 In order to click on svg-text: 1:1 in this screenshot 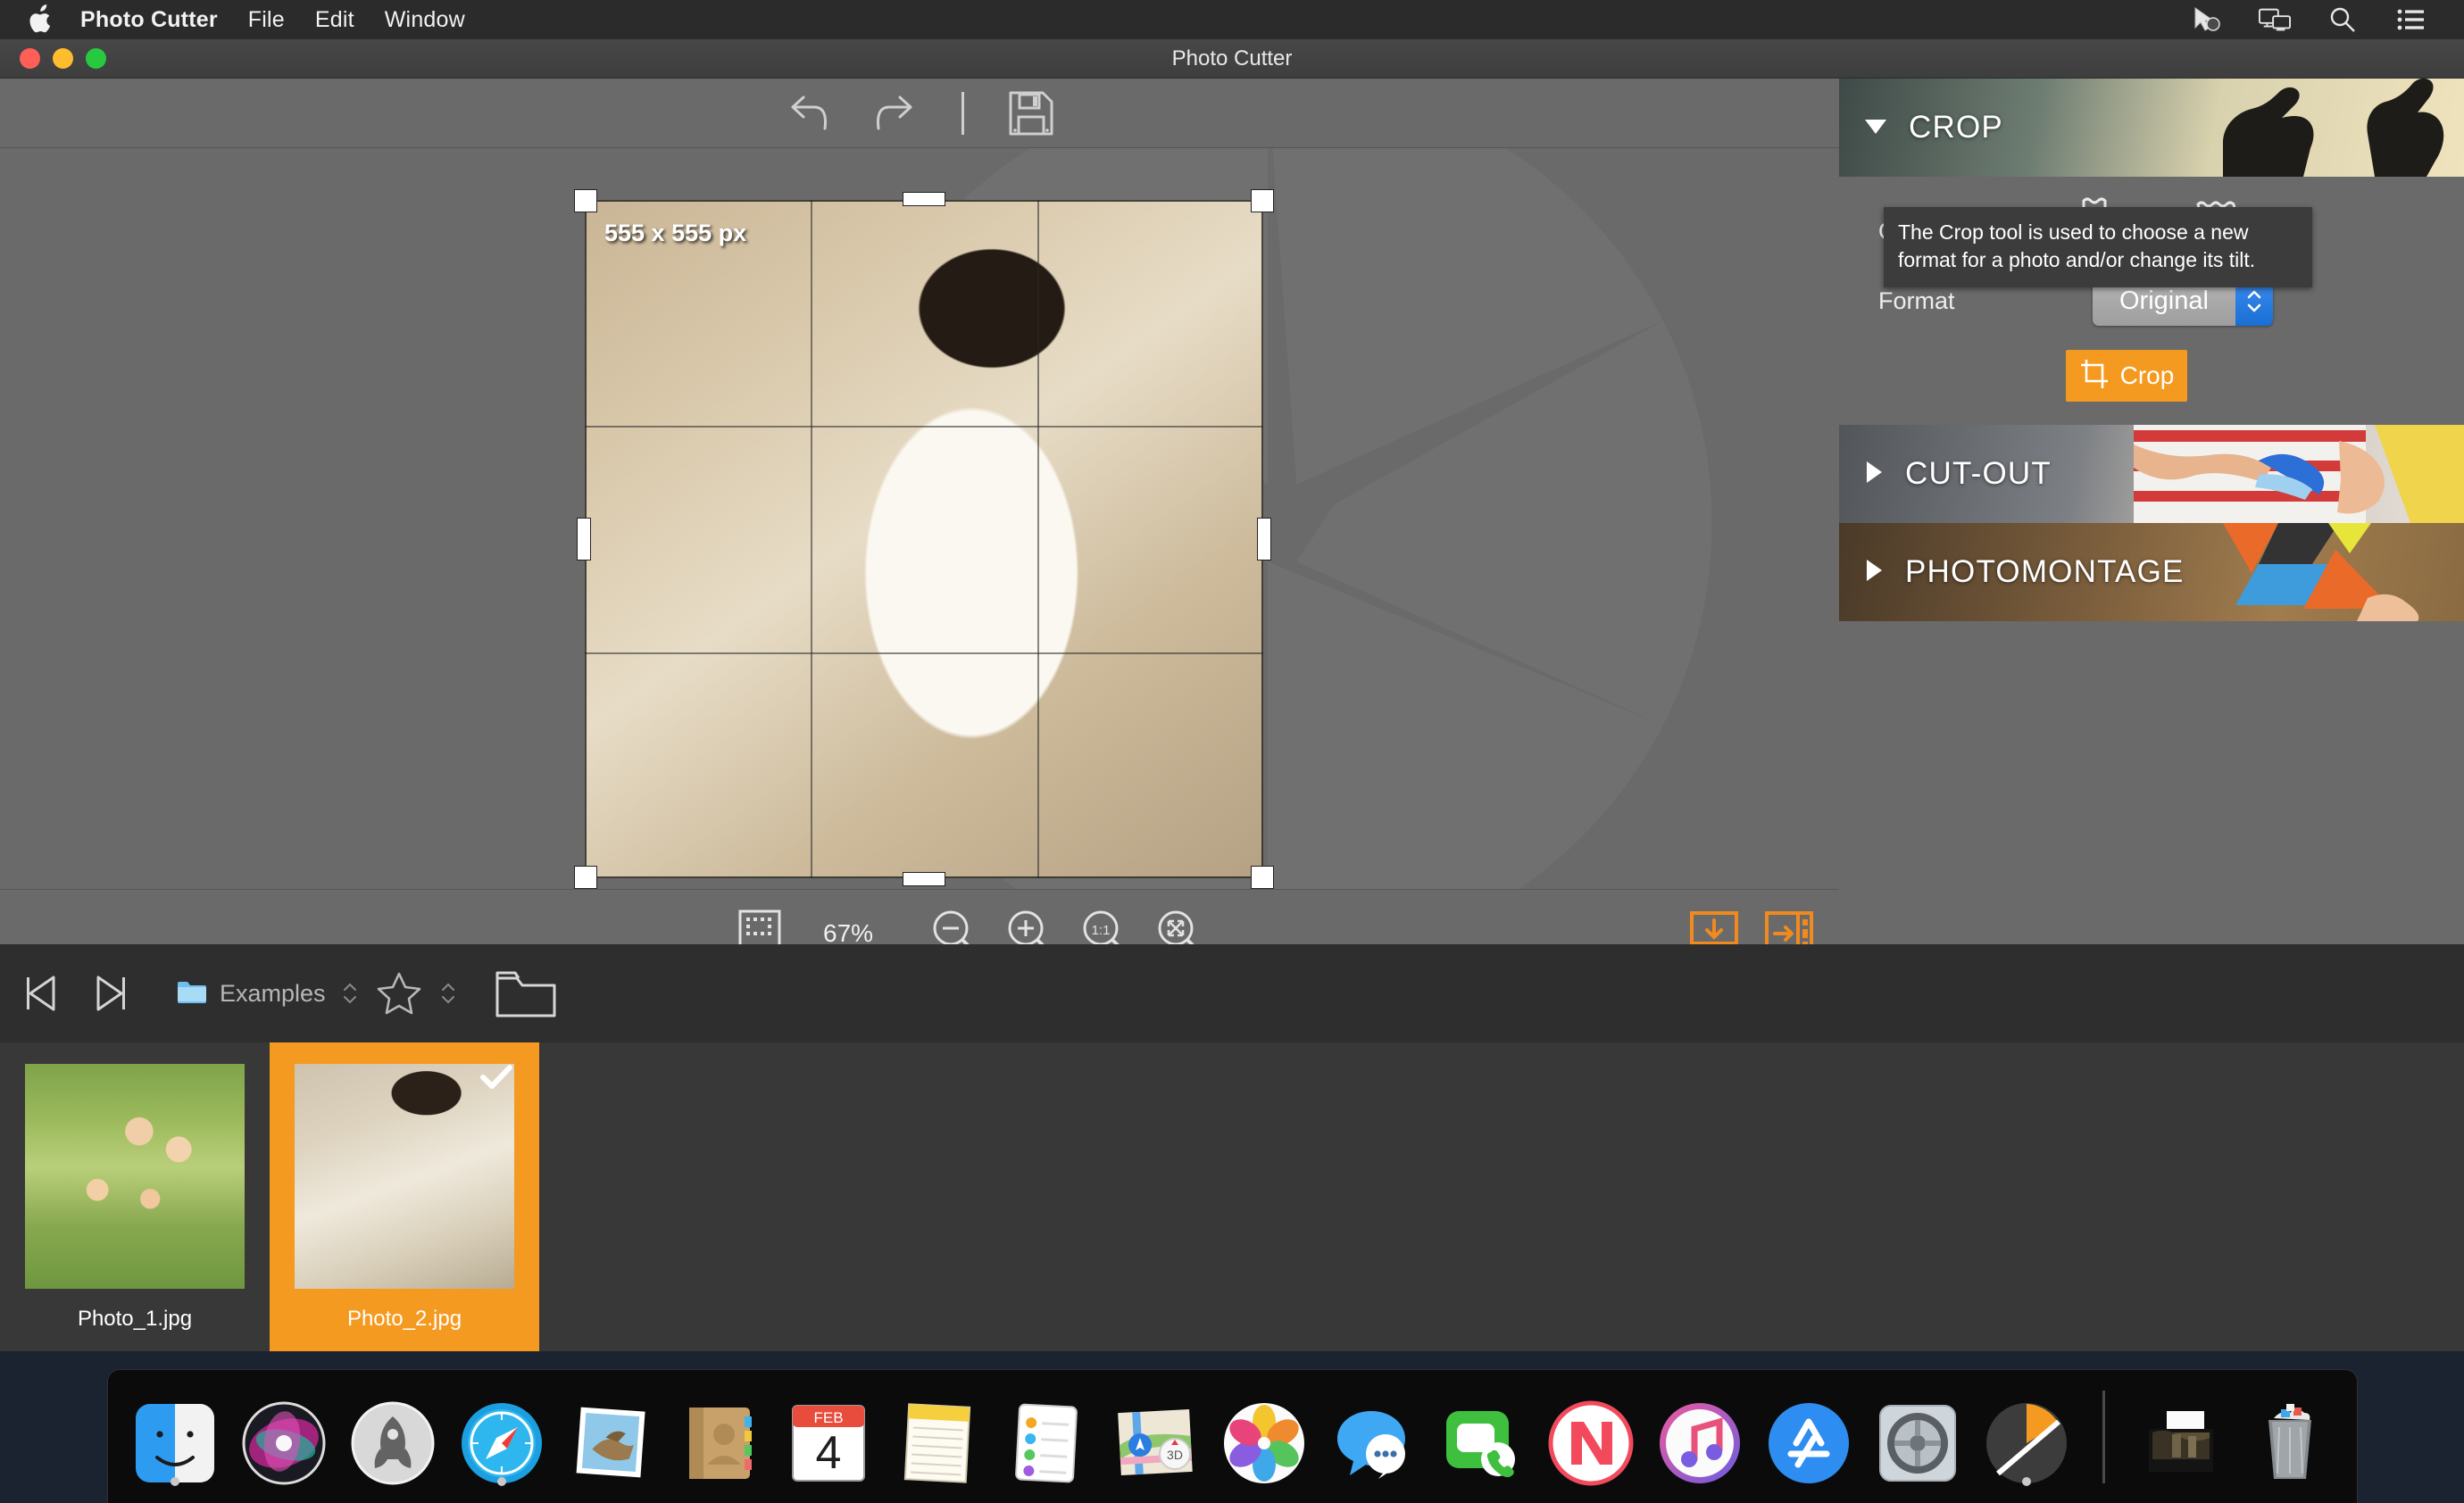, I will do `click(1101, 931)`.